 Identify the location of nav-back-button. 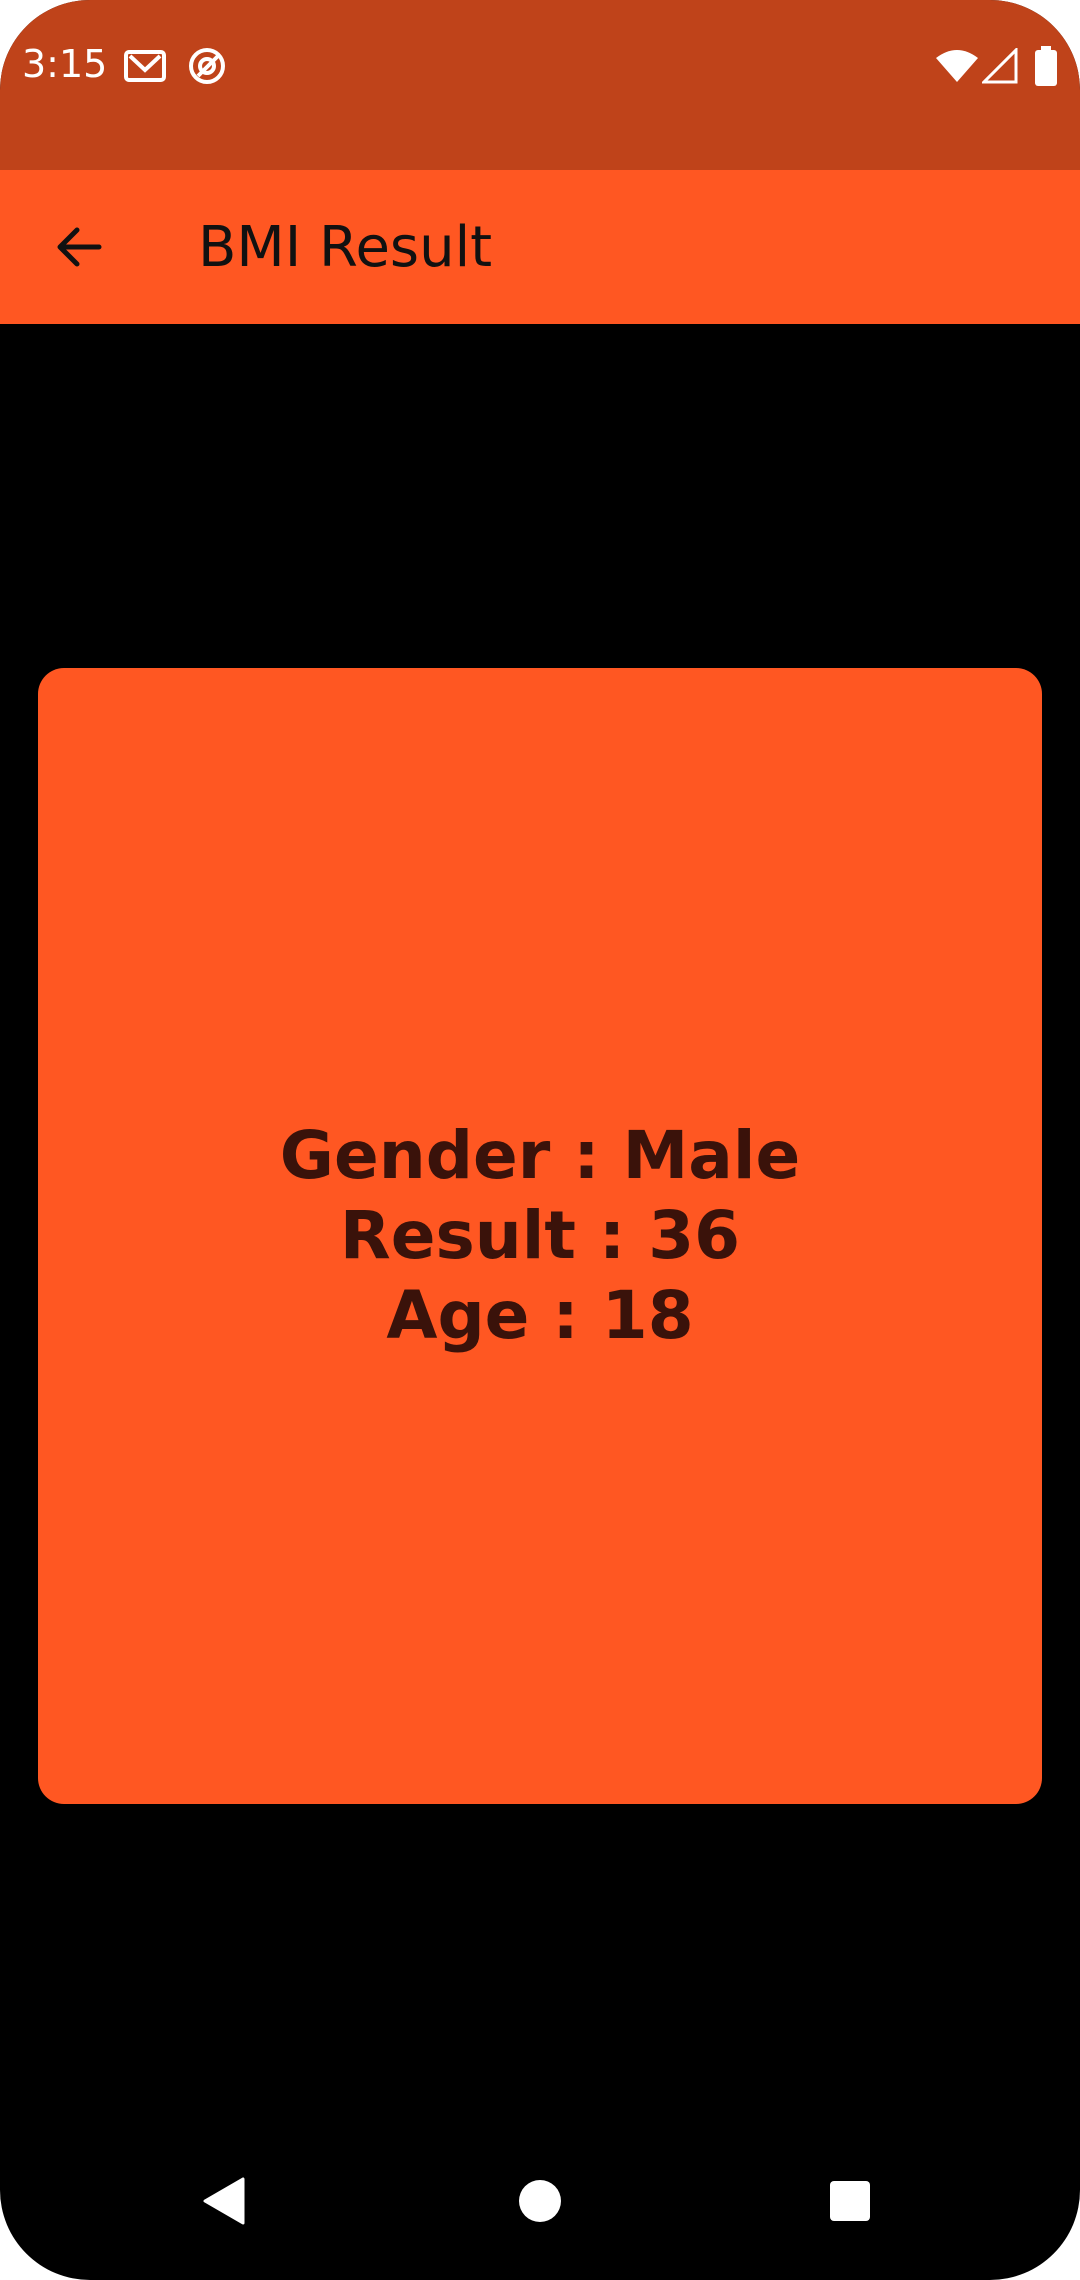
(225, 2201).